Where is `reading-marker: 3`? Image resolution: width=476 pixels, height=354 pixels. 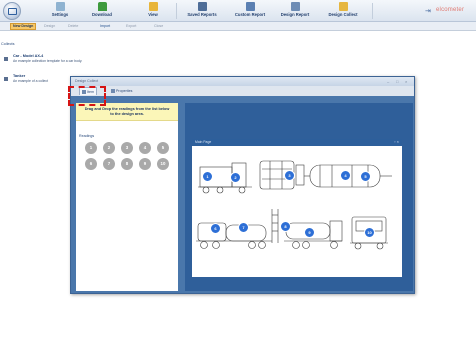
reading-marker: 3 is located at coordinates (289, 175).